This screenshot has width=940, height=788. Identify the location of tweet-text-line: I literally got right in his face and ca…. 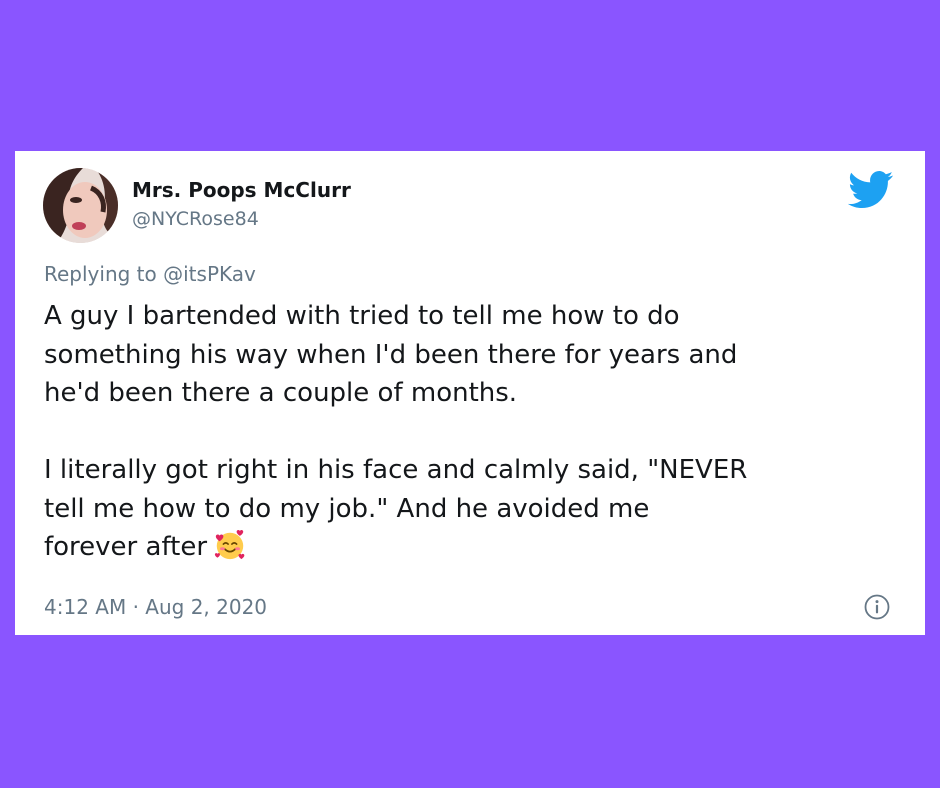
(396, 470).